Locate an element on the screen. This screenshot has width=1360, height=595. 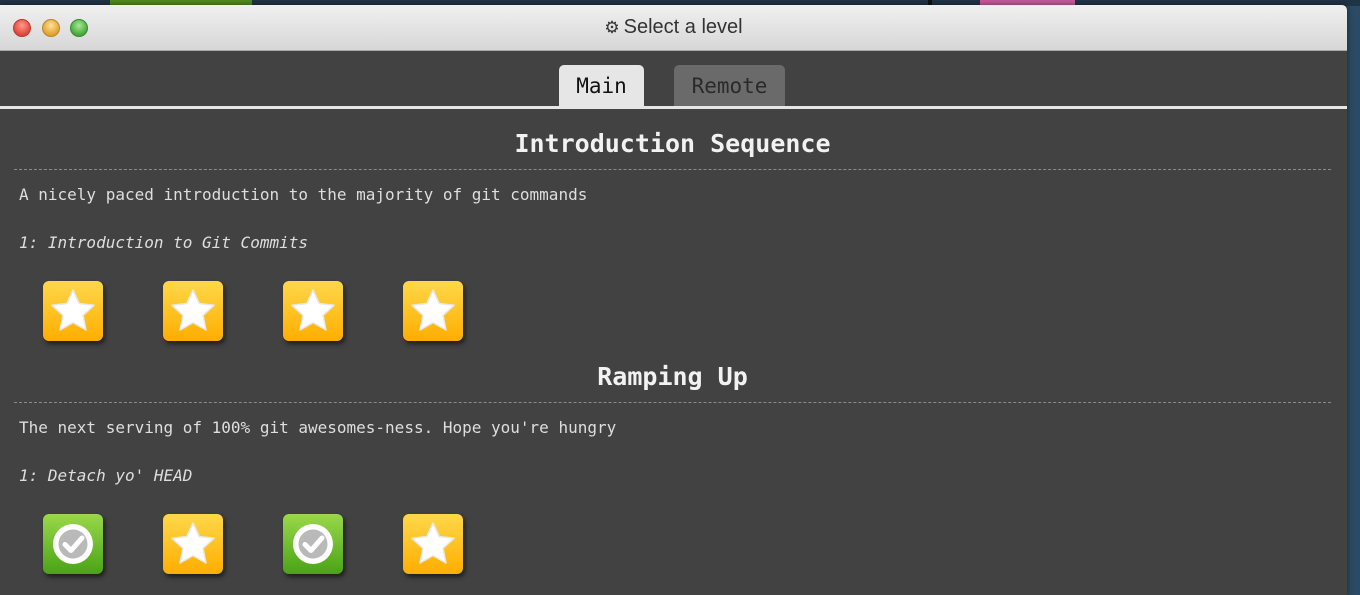
tab-underline is located at coordinates (673, 107).